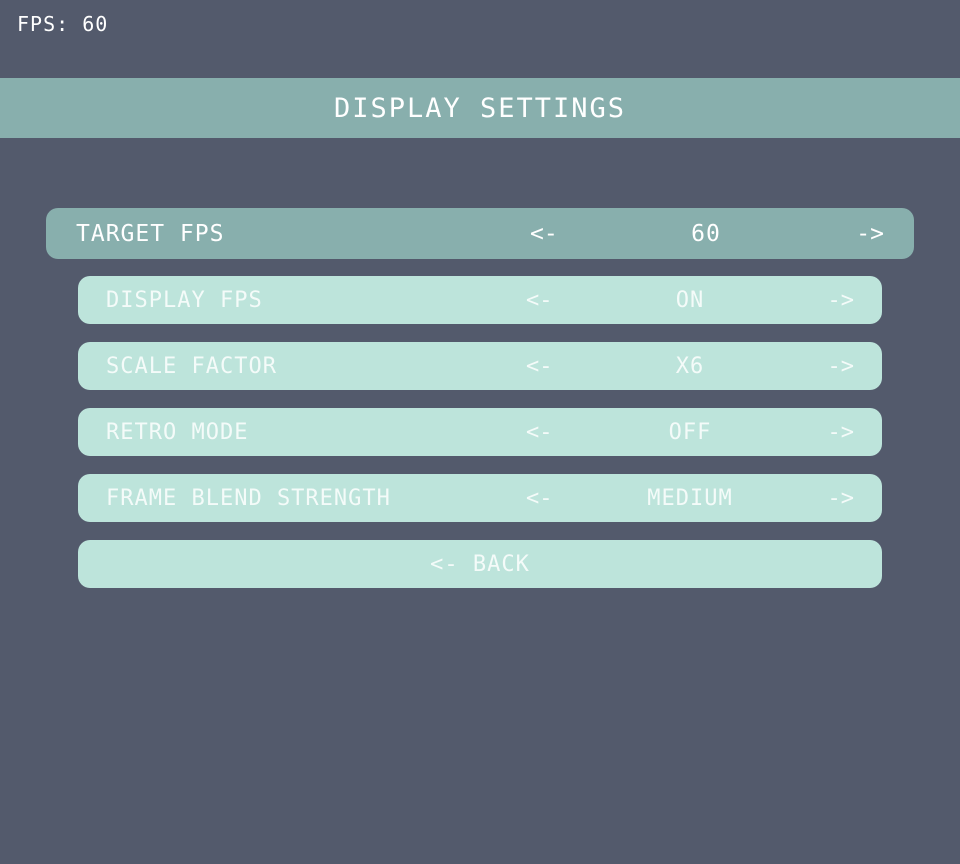 The width and height of the screenshot is (960, 864). What do you see at coordinates (63, 24) in the screenshot?
I see `fps-counter: FPS: 60` at bounding box center [63, 24].